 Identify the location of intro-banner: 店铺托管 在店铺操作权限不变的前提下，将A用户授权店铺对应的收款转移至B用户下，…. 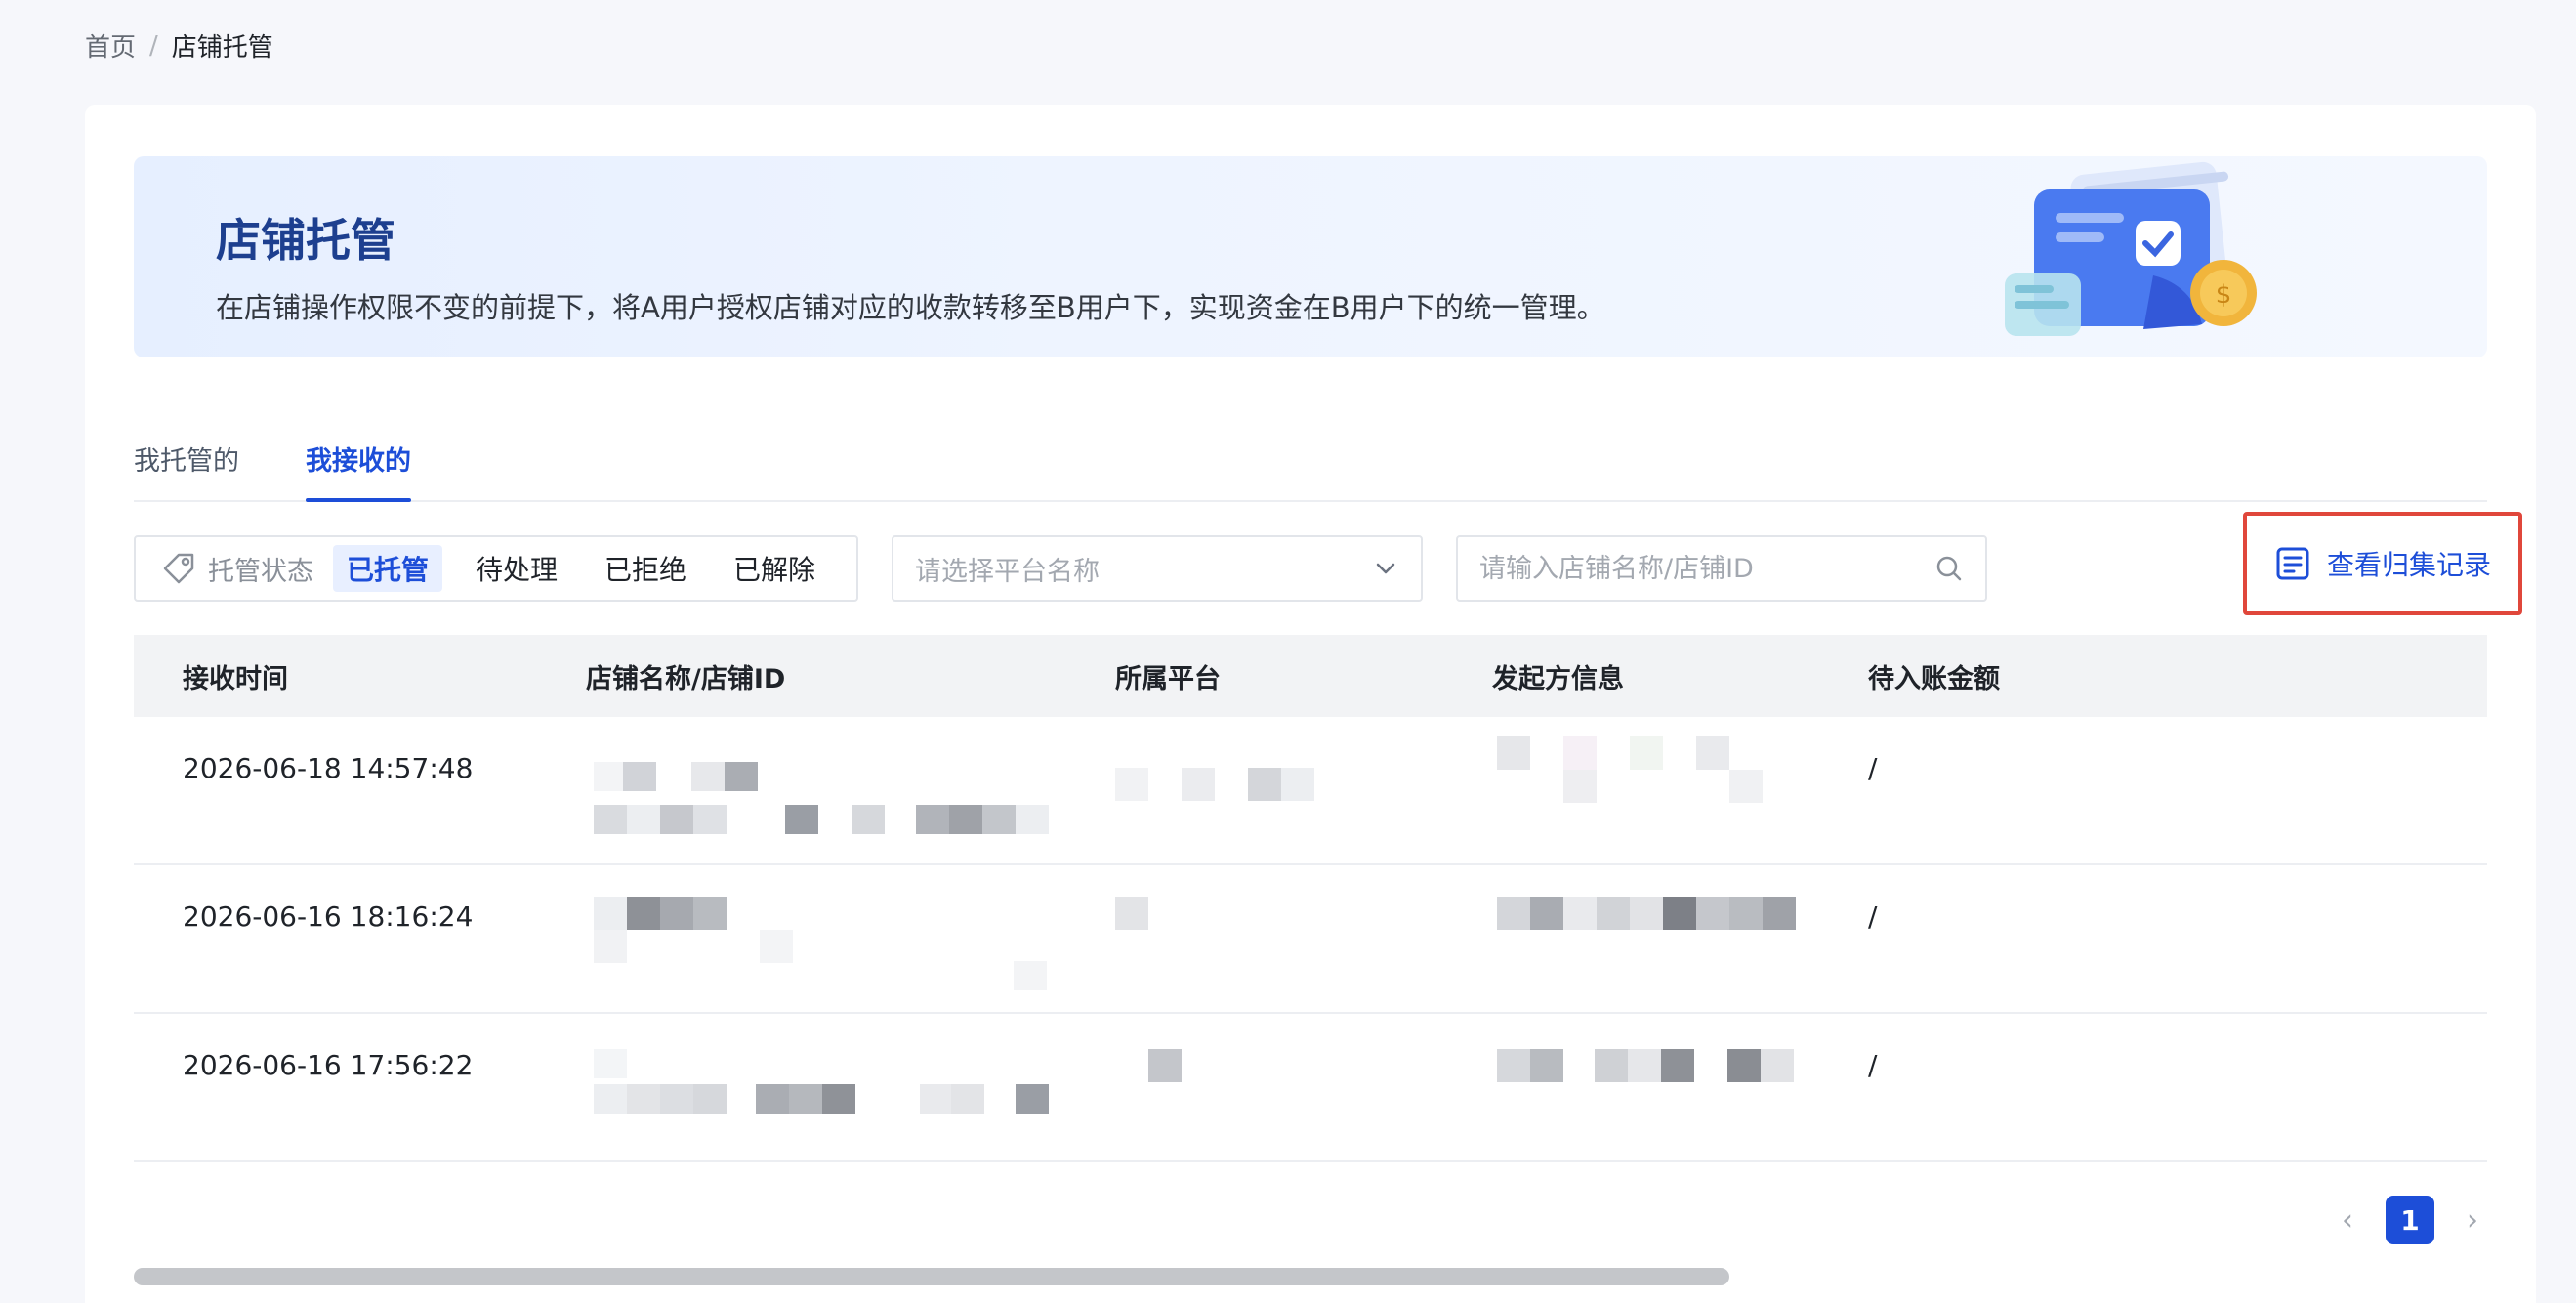
(1311, 256).